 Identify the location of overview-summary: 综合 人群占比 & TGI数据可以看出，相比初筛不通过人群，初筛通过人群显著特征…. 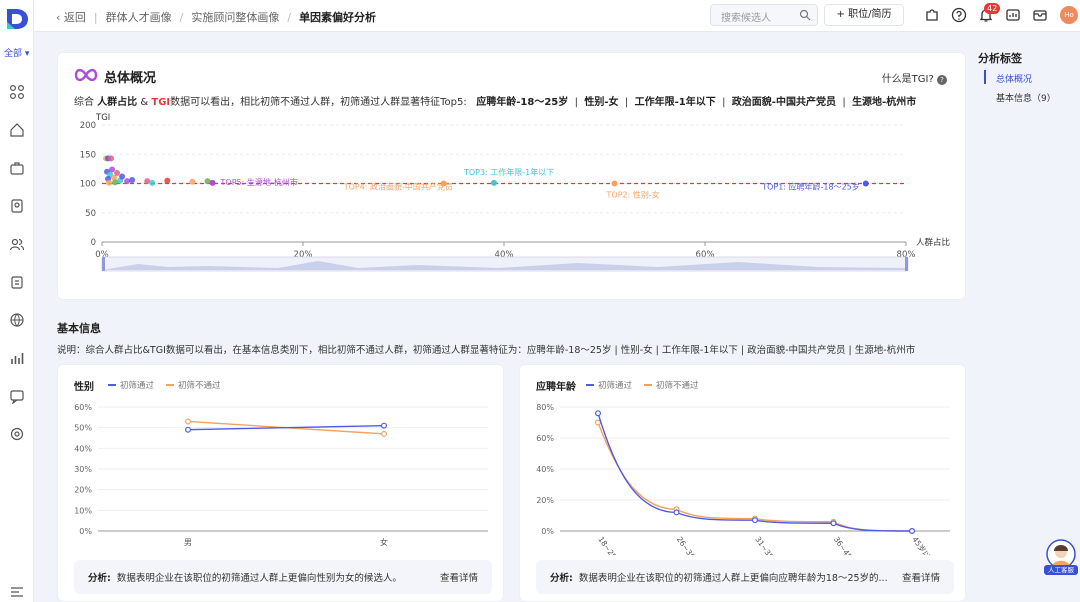
(495, 102).